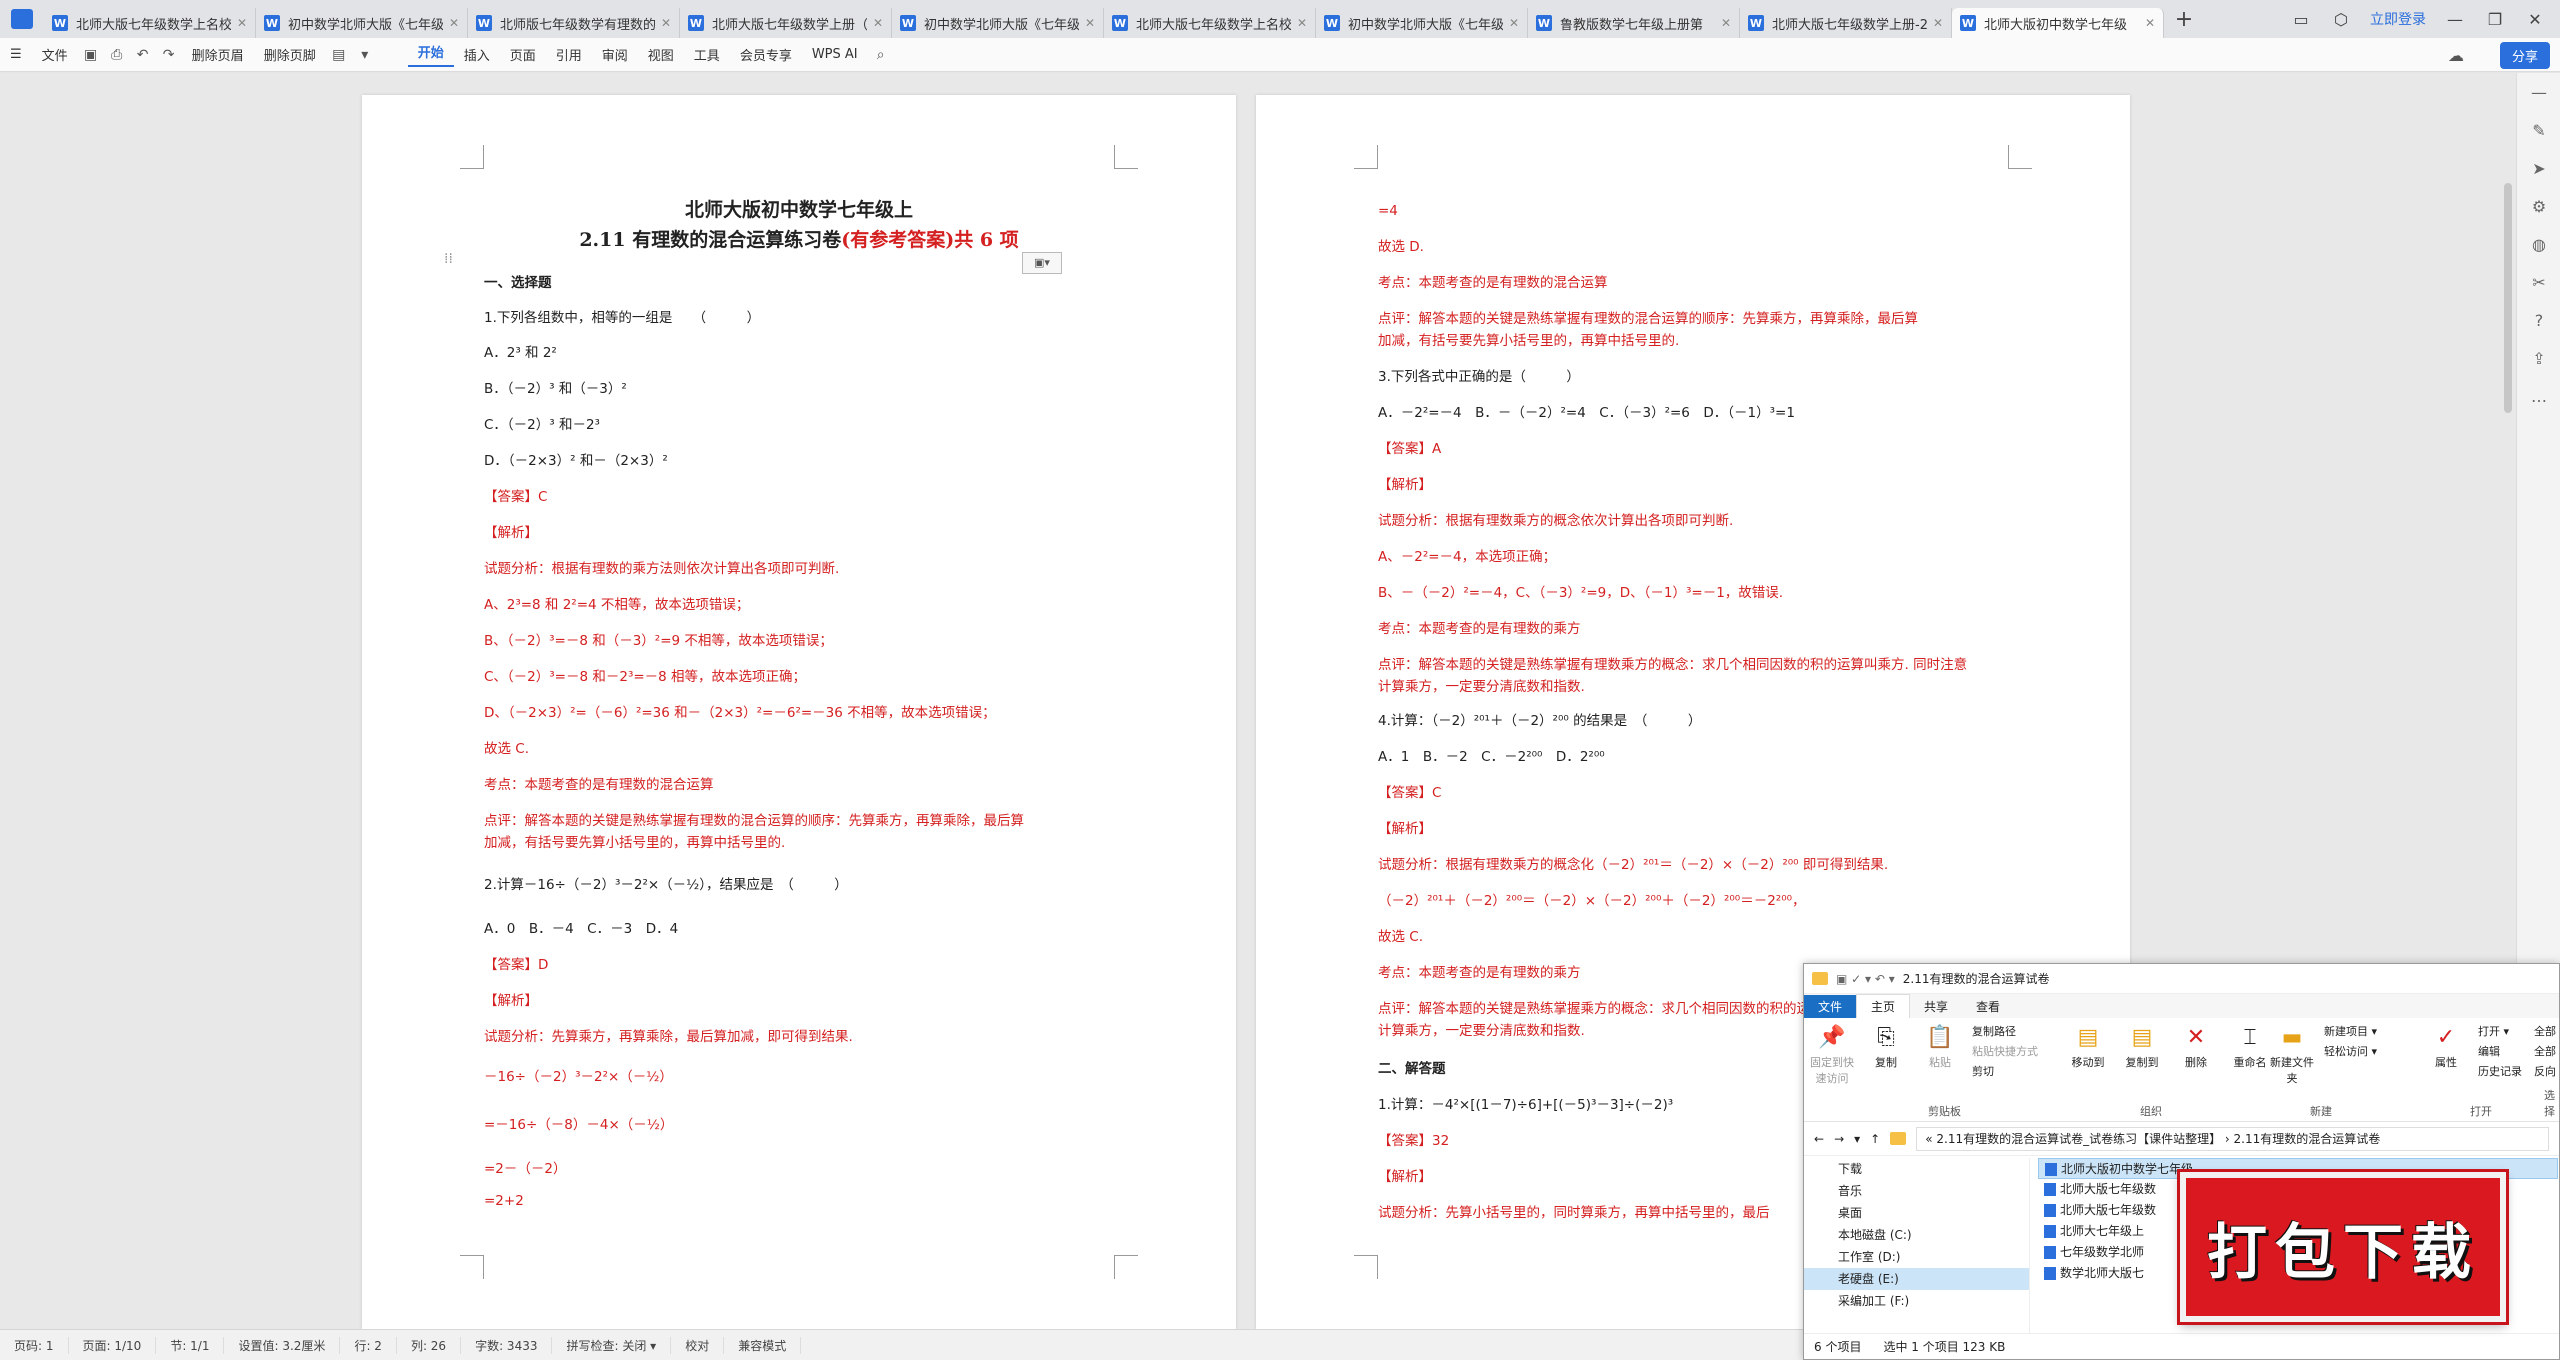 The width and height of the screenshot is (2560, 1360). What do you see at coordinates (615, 54) in the screenshot?
I see `tab-review: 审阅` at bounding box center [615, 54].